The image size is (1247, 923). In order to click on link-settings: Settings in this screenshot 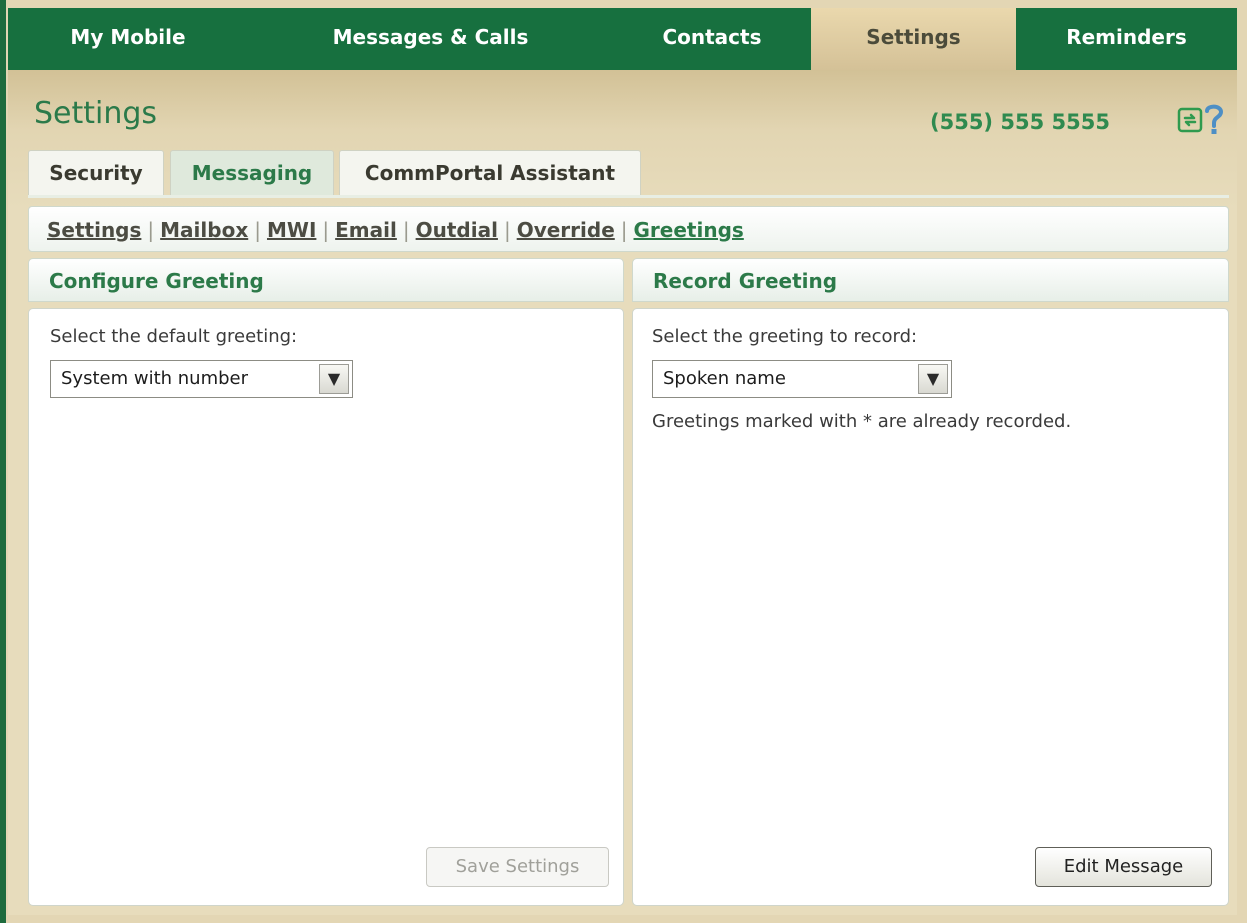, I will do `click(94, 230)`.